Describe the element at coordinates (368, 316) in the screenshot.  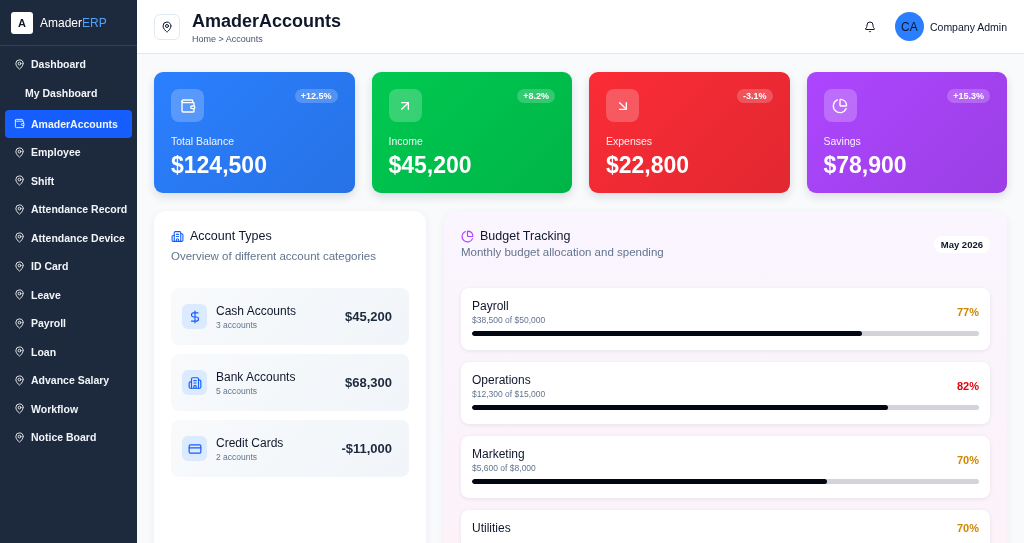
I see `account-amount: $45,200` at that location.